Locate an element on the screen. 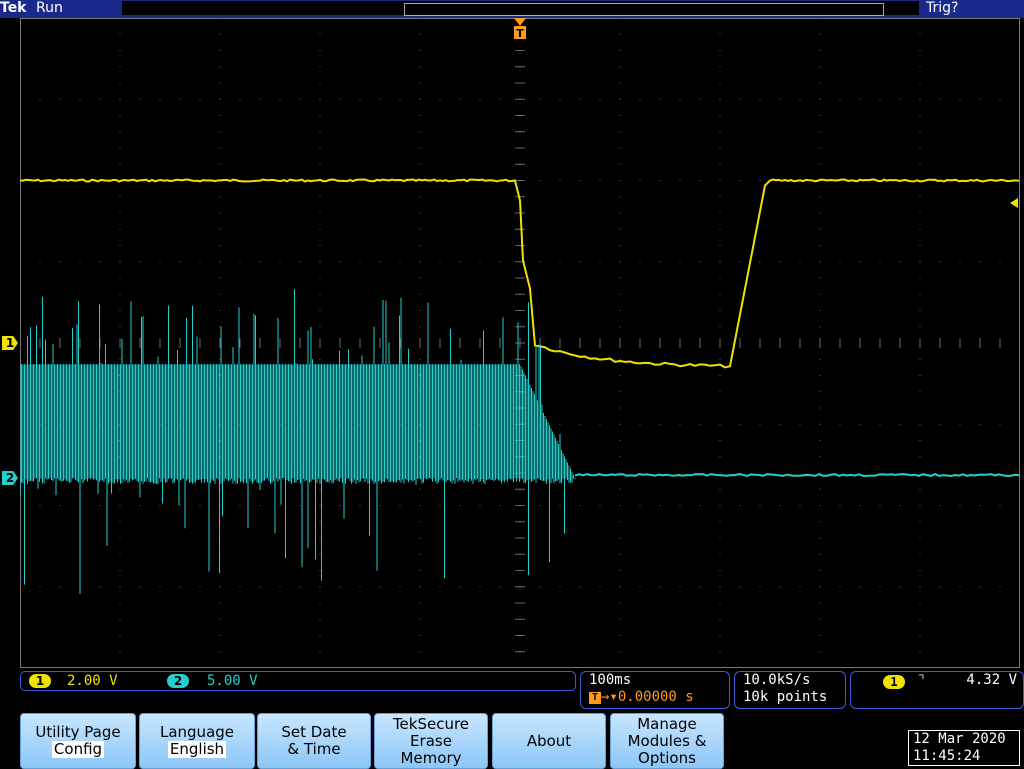 Image resolution: width=1024 pixels, height=769 pixels. timebase-readout: 100ms T →▾ 0.00000 s is located at coordinates (655, 690).